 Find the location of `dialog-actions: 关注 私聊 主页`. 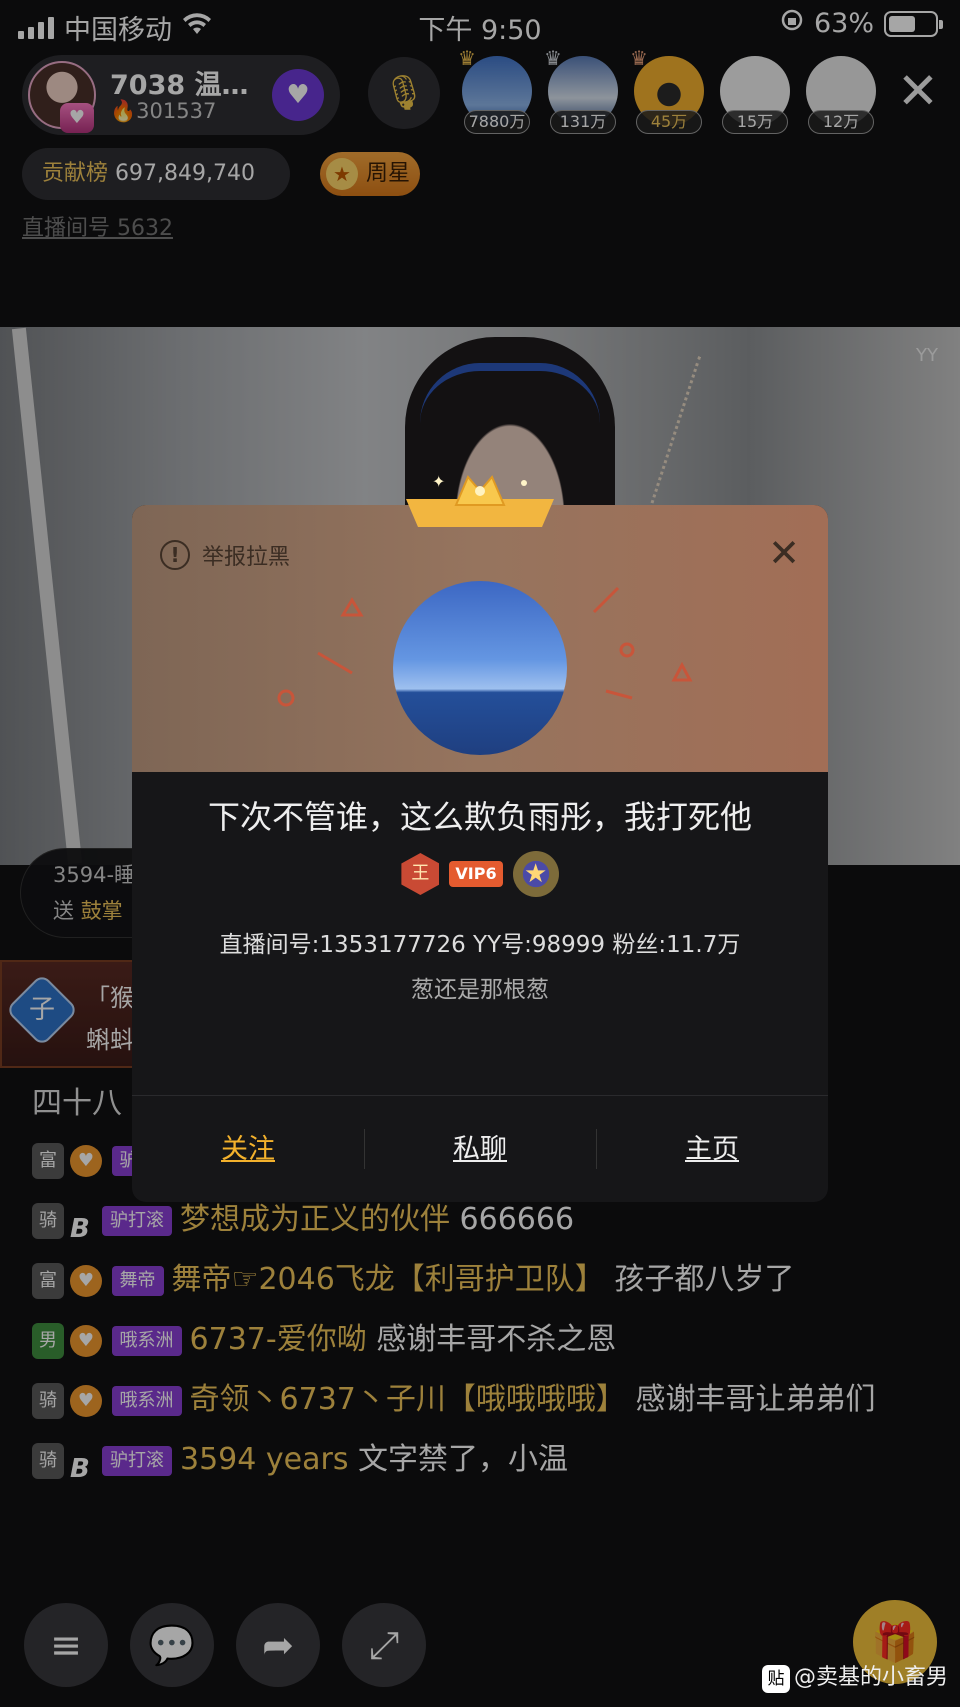

dialog-actions: 关注 私聊 主页 is located at coordinates (480, 1148).